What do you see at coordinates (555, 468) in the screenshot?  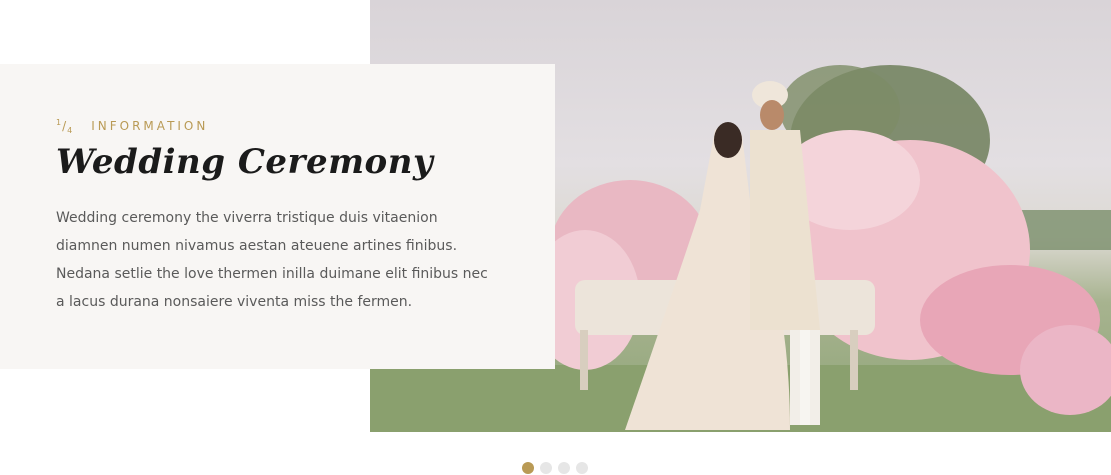 I see `pagination-dots` at bounding box center [555, 468].